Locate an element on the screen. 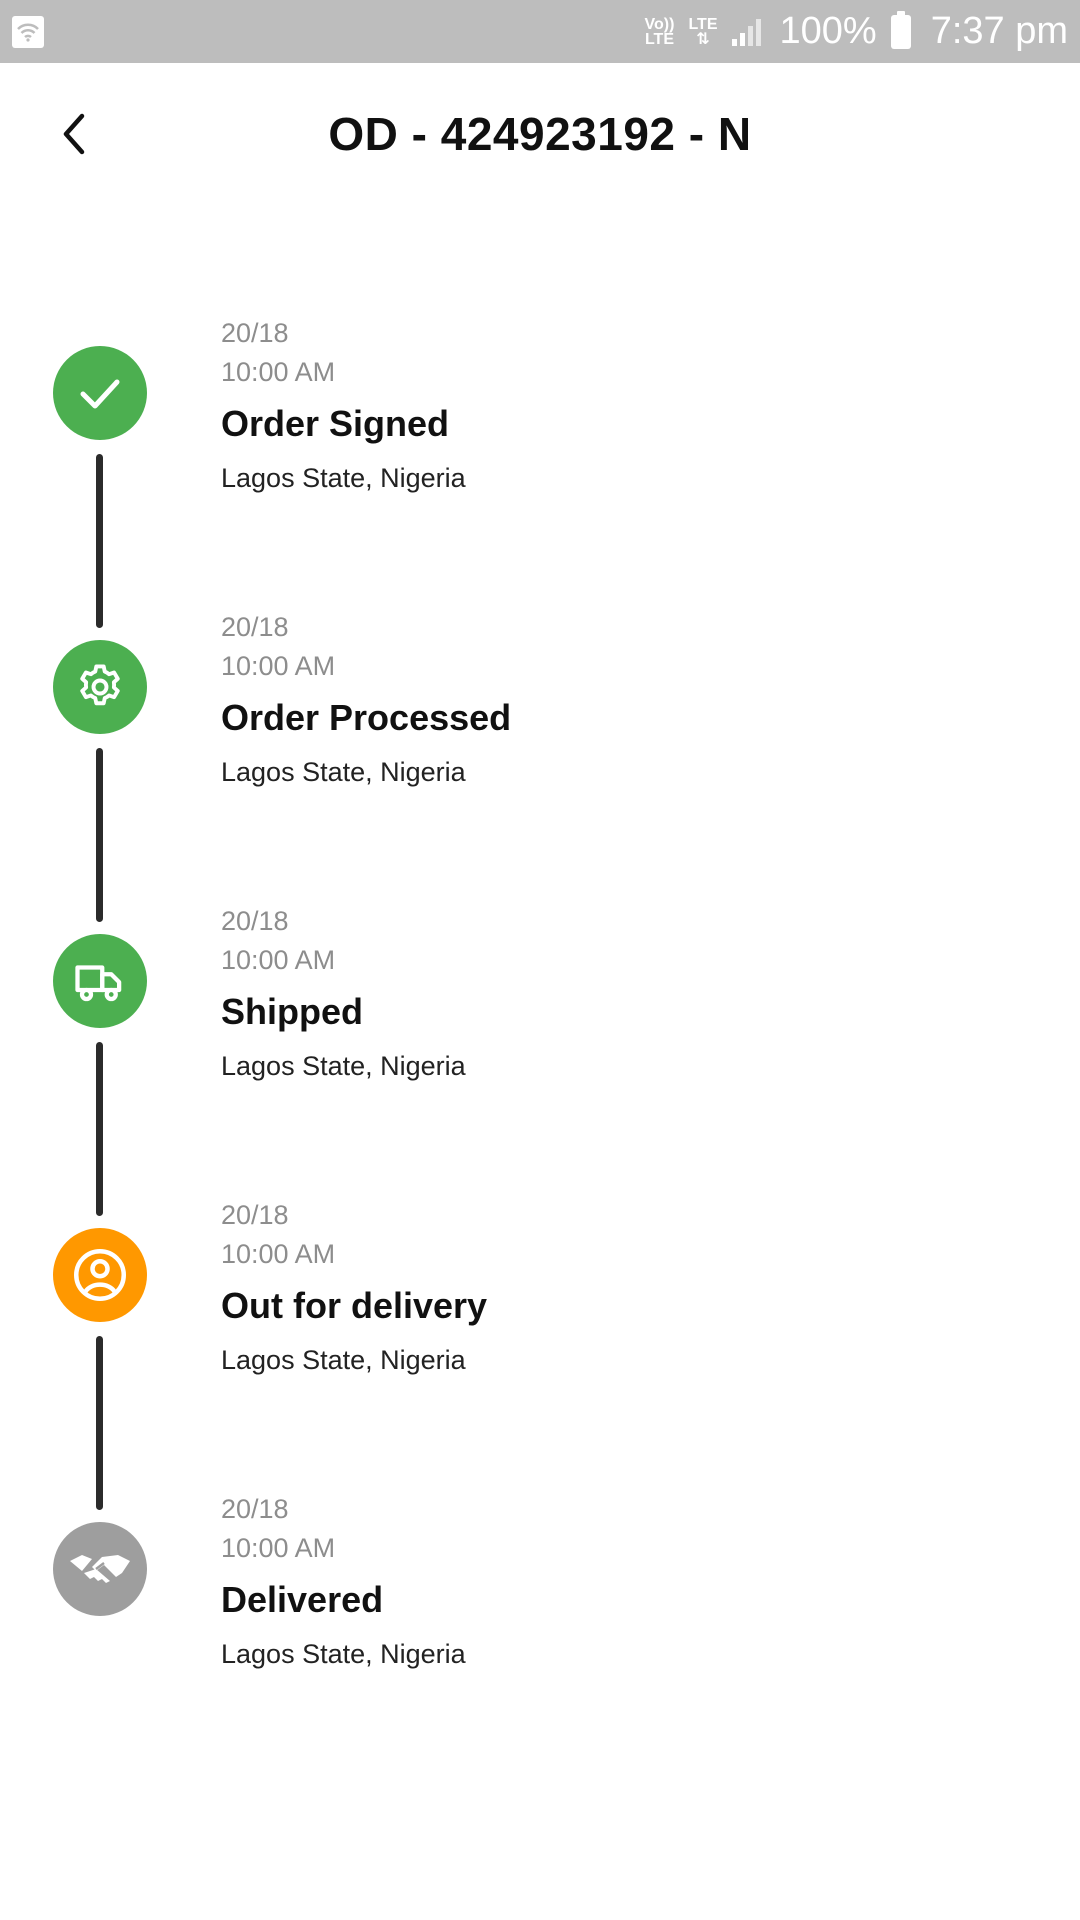  battery-icon is located at coordinates (900, 29).